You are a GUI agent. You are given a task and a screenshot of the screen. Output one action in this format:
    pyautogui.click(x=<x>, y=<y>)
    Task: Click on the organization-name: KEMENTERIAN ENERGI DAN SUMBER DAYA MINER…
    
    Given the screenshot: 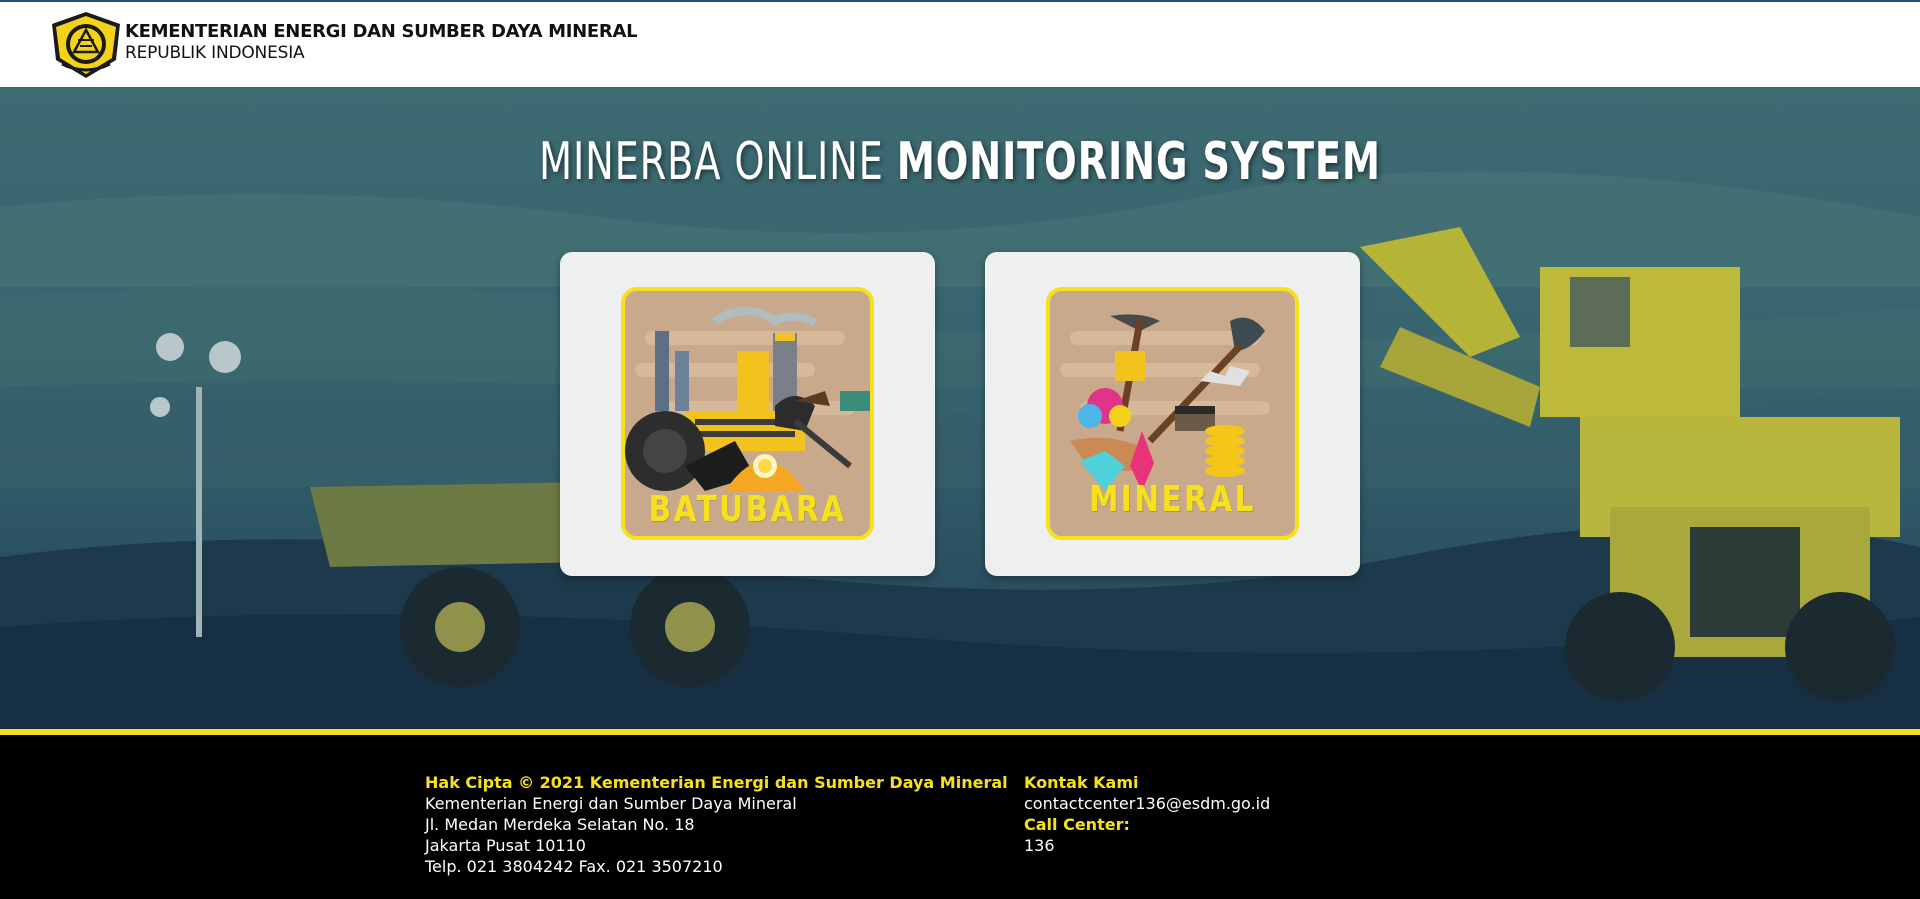 What is the action you would take?
    pyautogui.click(x=381, y=42)
    